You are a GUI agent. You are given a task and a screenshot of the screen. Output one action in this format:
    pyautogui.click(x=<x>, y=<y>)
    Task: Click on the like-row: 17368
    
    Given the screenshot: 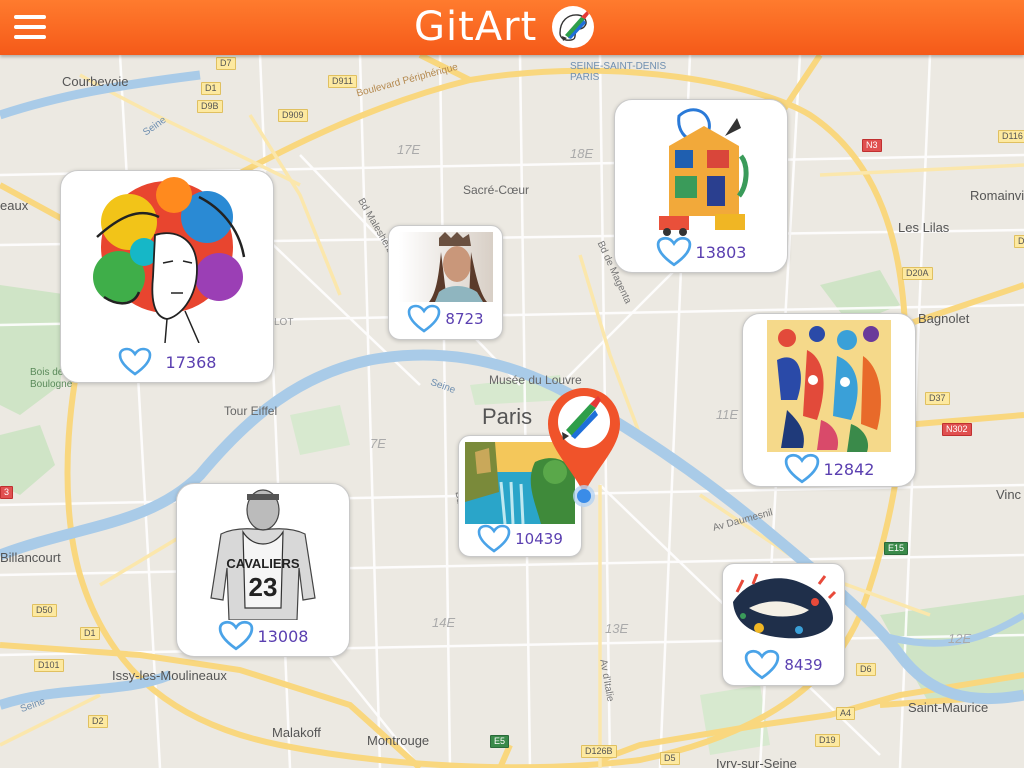 What is the action you would take?
    pyautogui.click(x=167, y=362)
    